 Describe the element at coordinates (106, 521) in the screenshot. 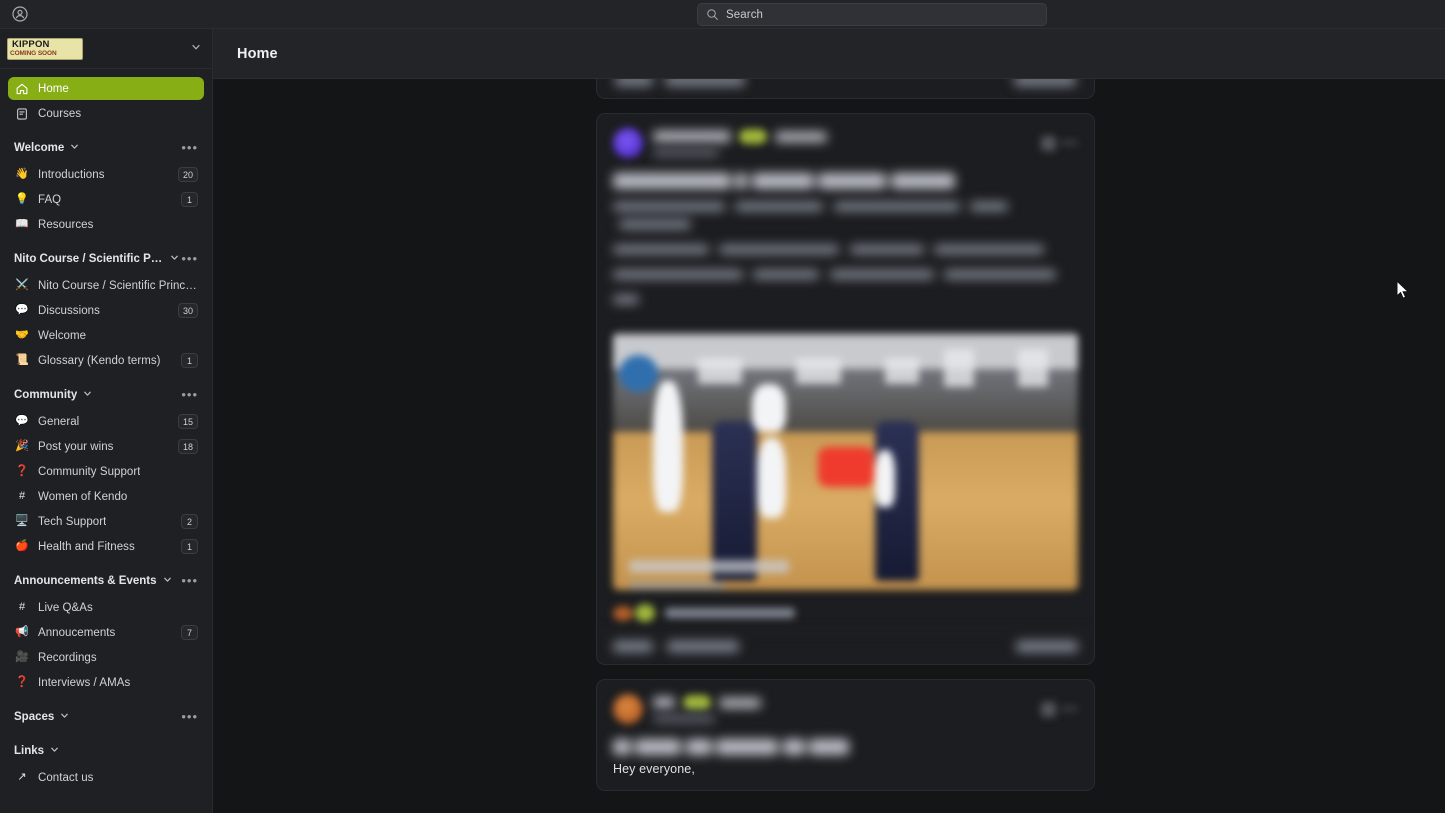

I see `sidebar-item-tech-support: 🖥️ Tech Support 2` at that location.